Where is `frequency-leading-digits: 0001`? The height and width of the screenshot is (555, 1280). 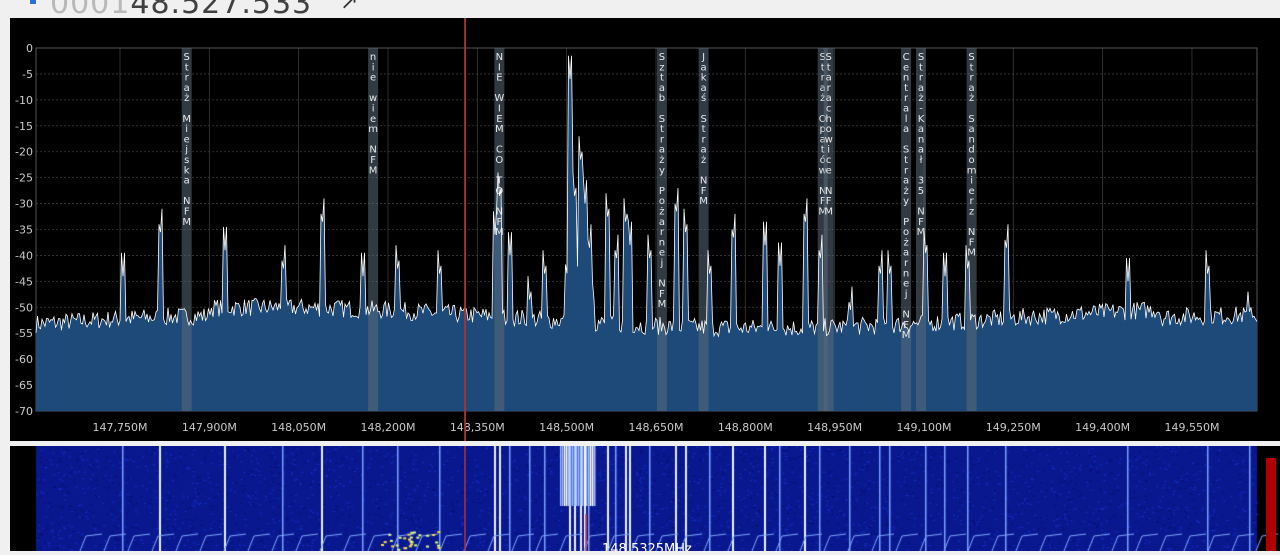
frequency-leading-digits: 0001 is located at coordinates (90, 9).